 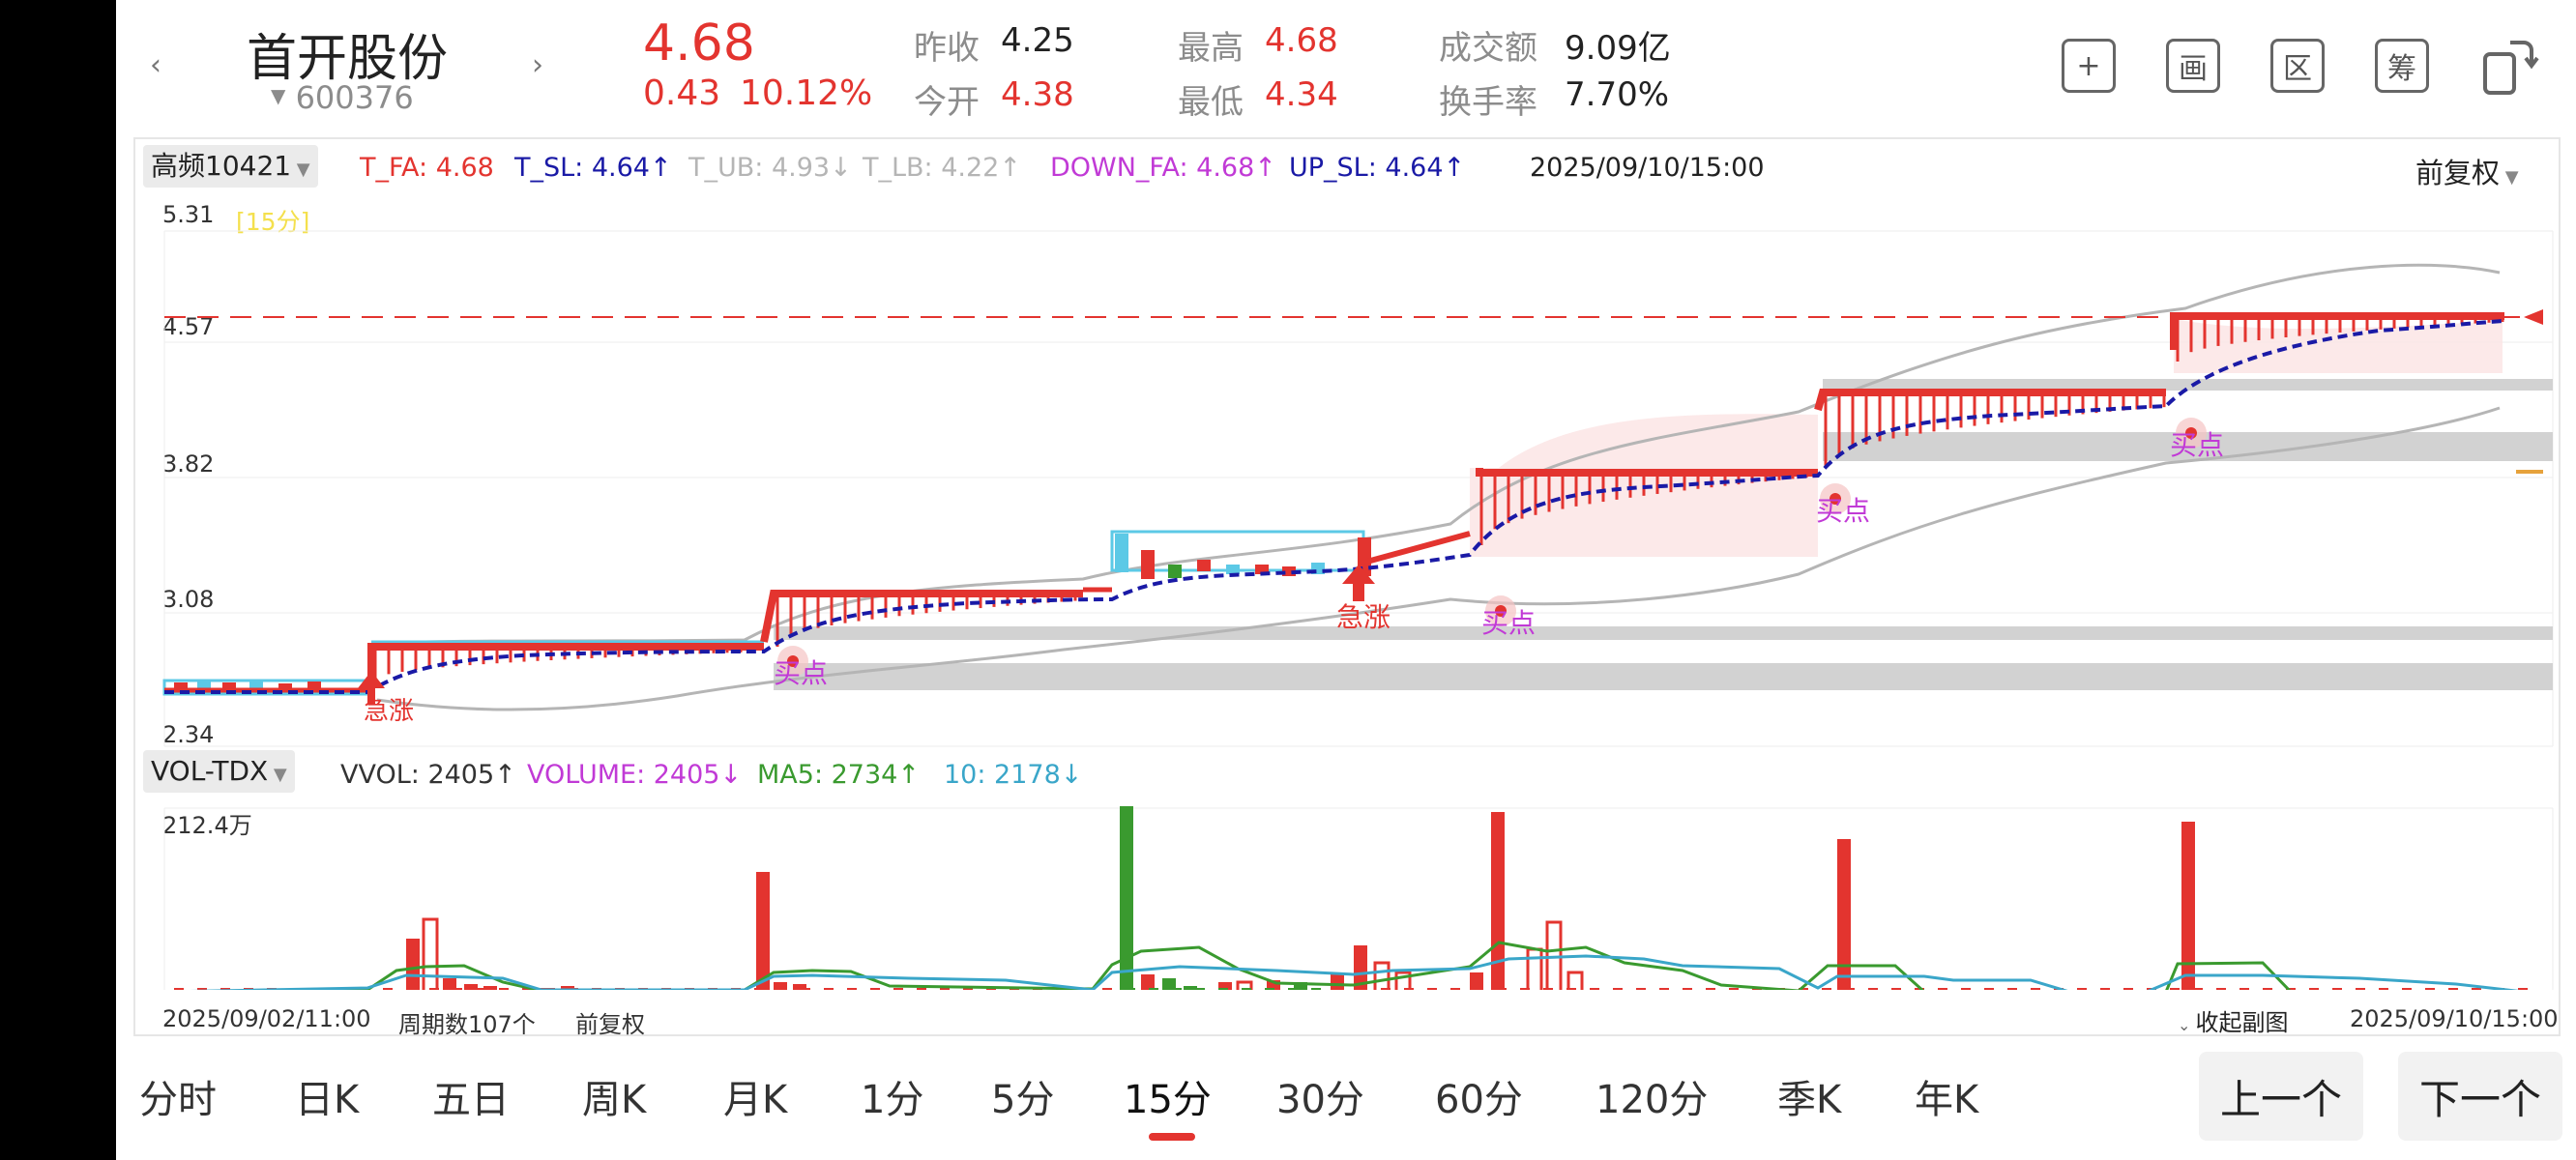 What do you see at coordinates (699, 43) in the screenshot?
I see `current-price: 4.68` at bounding box center [699, 43].